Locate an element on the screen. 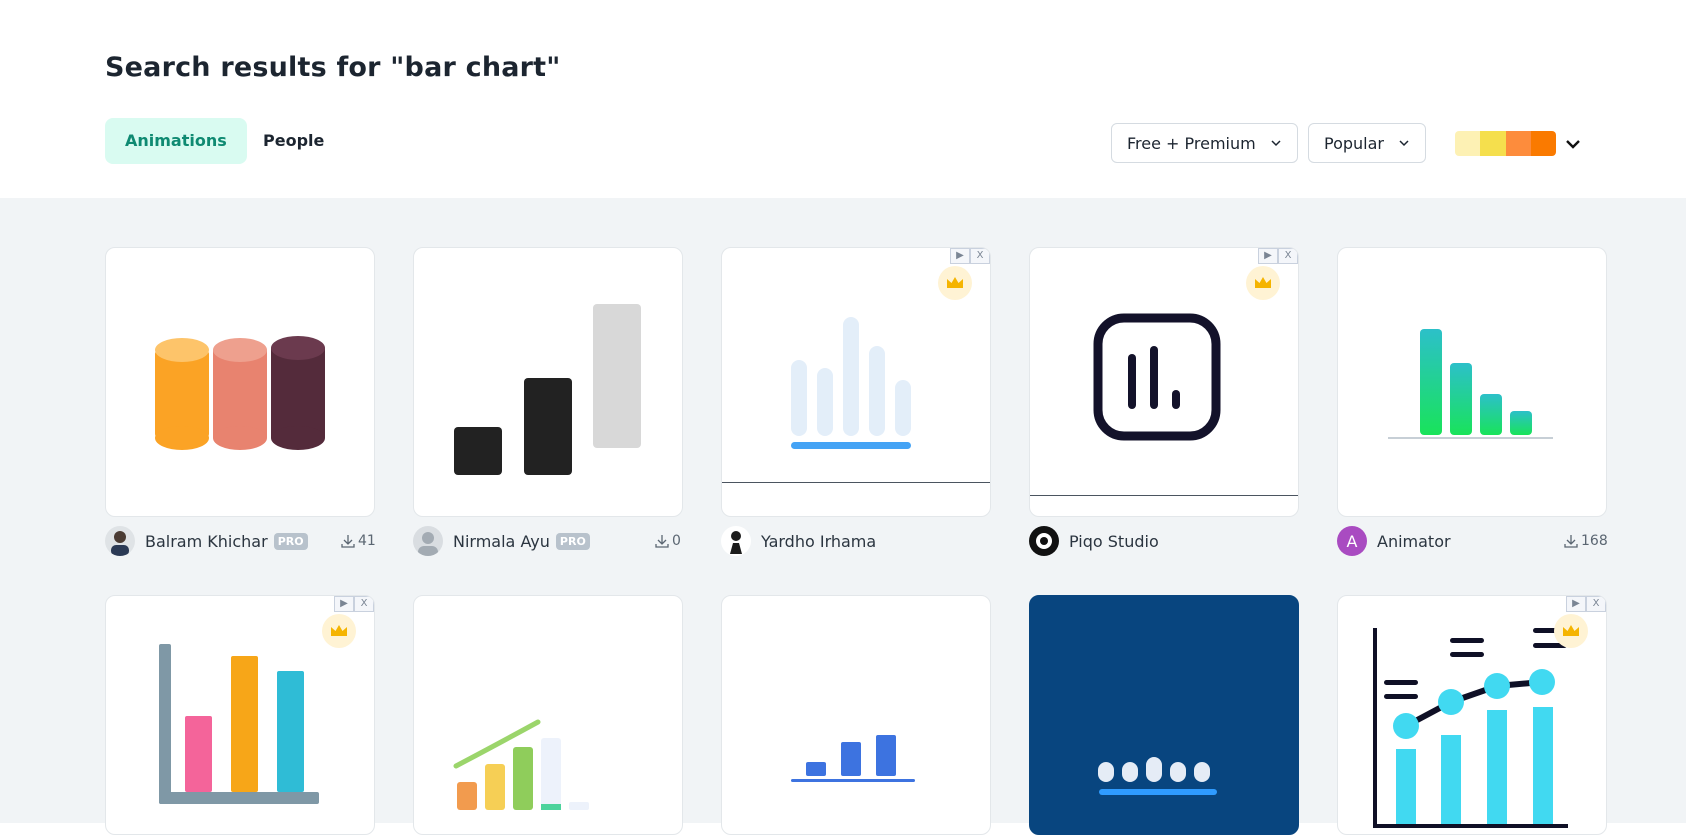  card-author: A Animator is located at coordinates (1394, 541).